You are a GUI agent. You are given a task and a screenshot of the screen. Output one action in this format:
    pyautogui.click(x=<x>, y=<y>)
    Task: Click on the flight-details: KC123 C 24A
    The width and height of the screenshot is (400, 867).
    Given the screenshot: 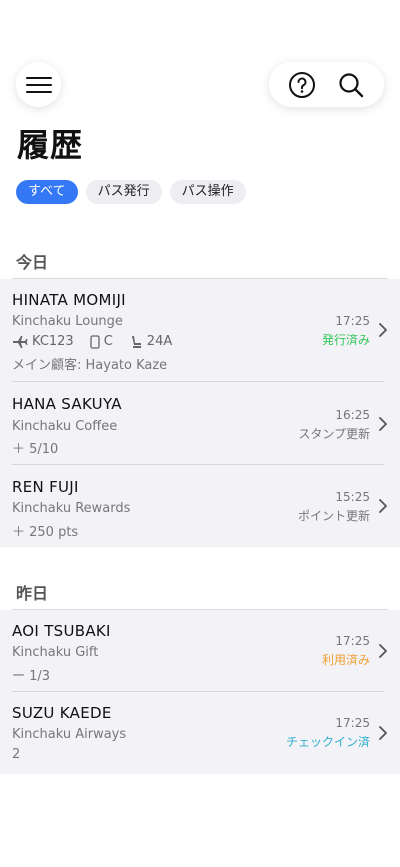 What is the action you would take?
    pyautogui.click(x=92, y=341)
    